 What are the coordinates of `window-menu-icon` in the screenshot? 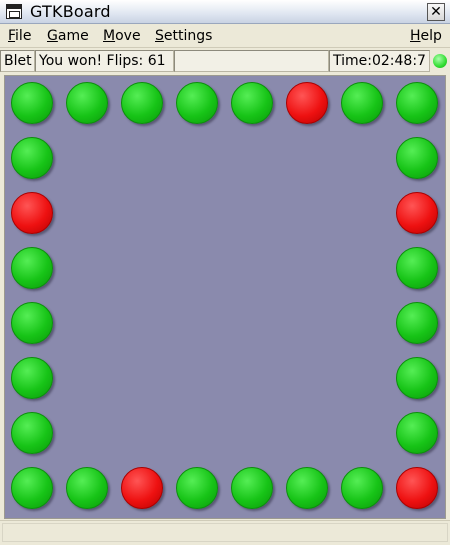 It's located at (14, 11).